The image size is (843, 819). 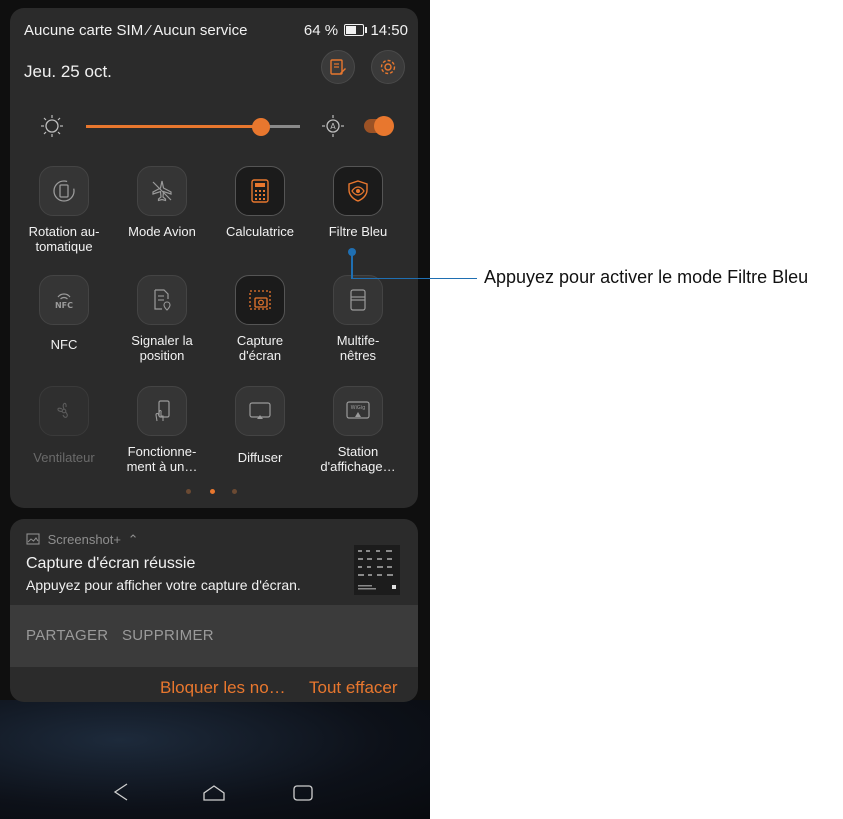 What do you see at coordinates (133, 539) in the screenshot?
I see `chevron-up-icon: ⌃` at bounding box center [133, 539].